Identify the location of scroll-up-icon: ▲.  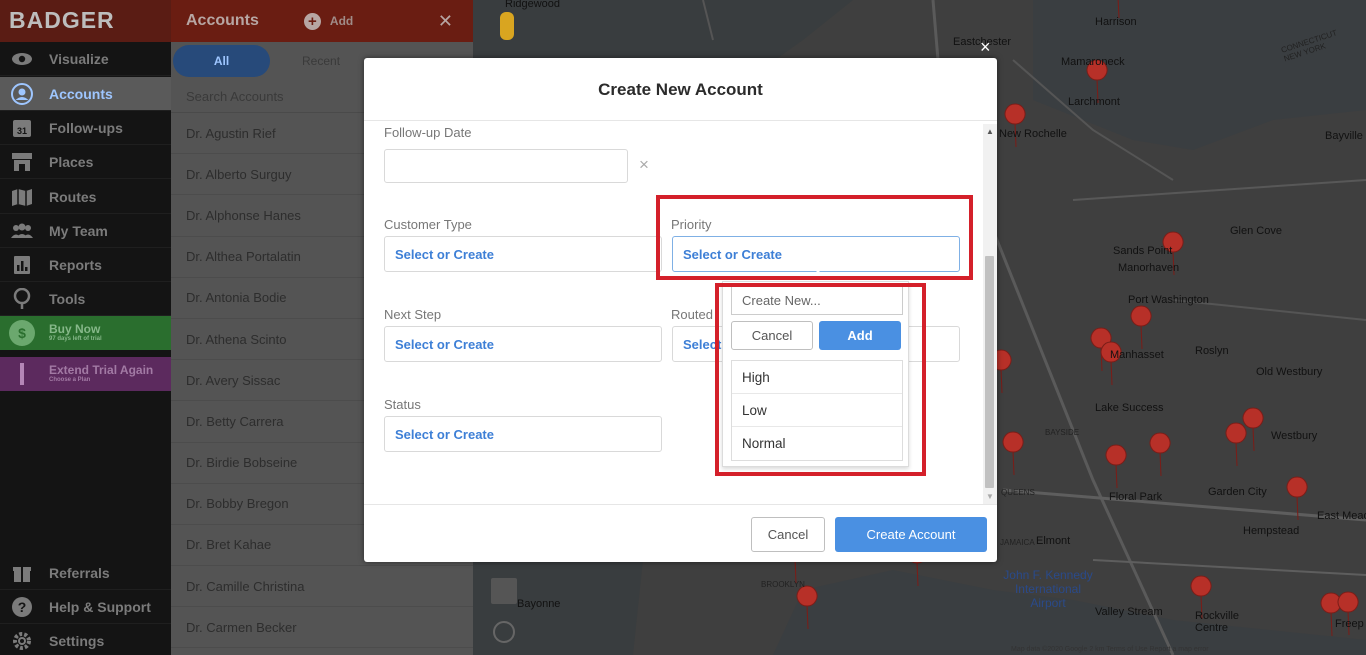
(990, 131).